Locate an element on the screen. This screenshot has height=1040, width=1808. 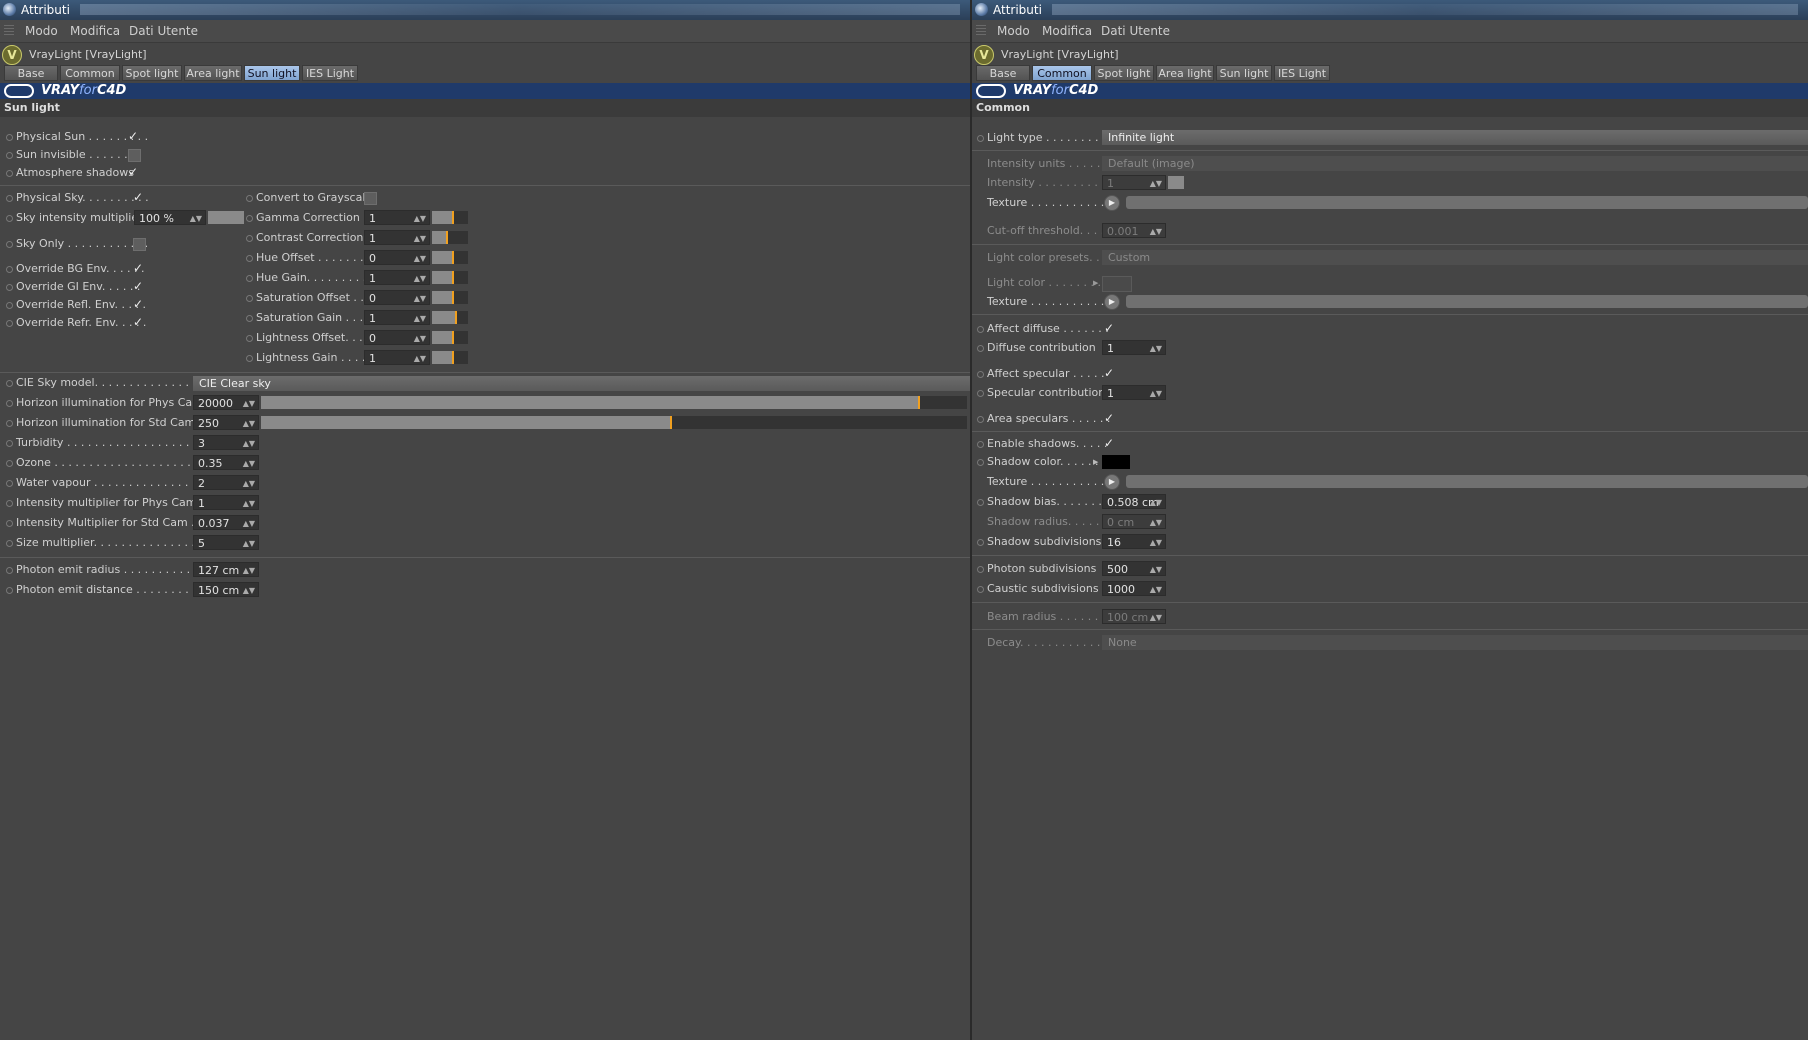
atmosphere-param-field: 0.35 ▲▼ is located at coordinates (226, 462).